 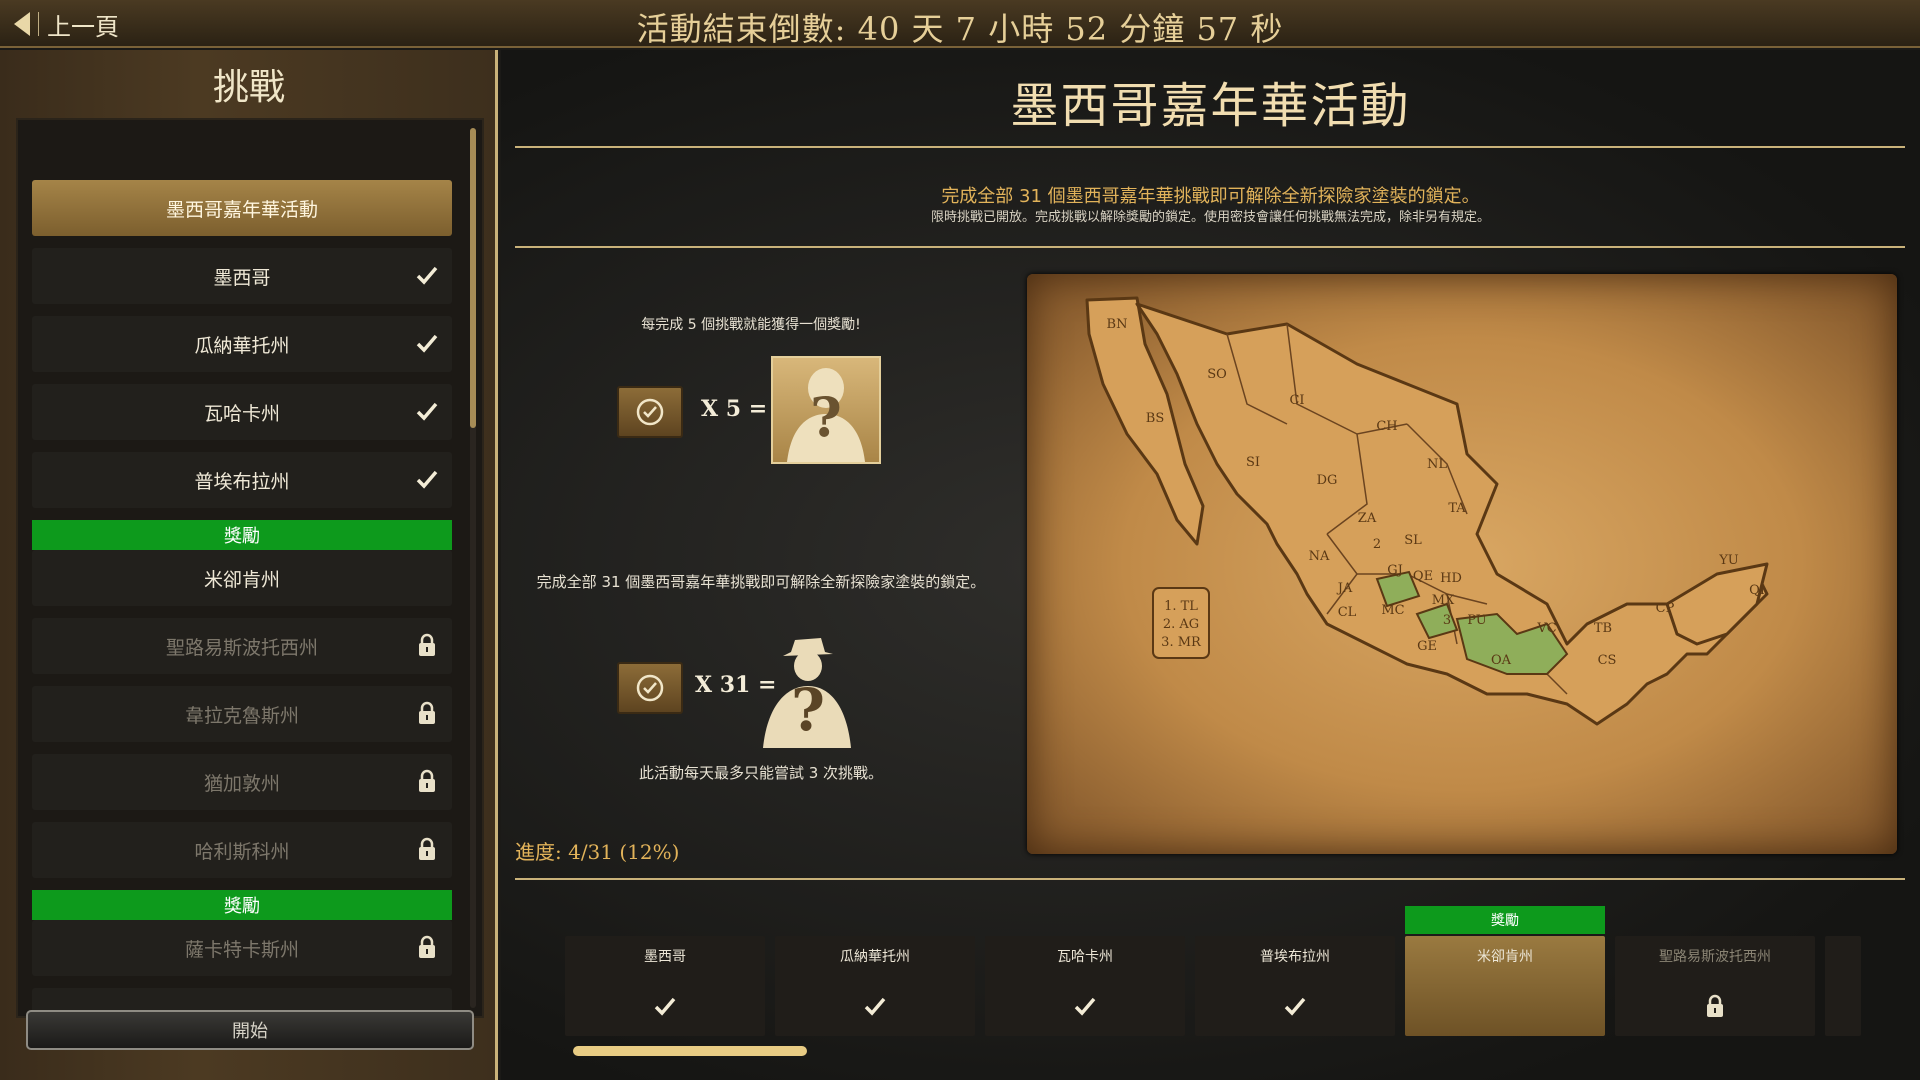 What do you see at coordinates (1377, 544) in the screenshot?
I see `map-label: 2` at bounding box center [1377, 544].